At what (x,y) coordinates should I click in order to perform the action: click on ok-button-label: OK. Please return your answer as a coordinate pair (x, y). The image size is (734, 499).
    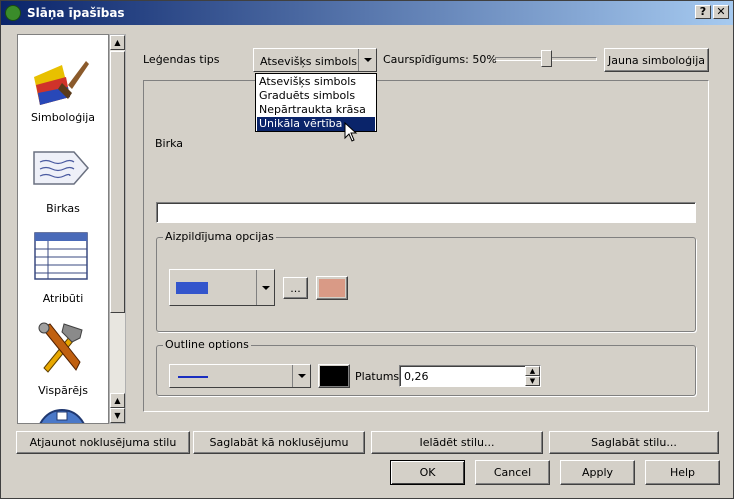
    Looking at the image, I should click on (427, 472).